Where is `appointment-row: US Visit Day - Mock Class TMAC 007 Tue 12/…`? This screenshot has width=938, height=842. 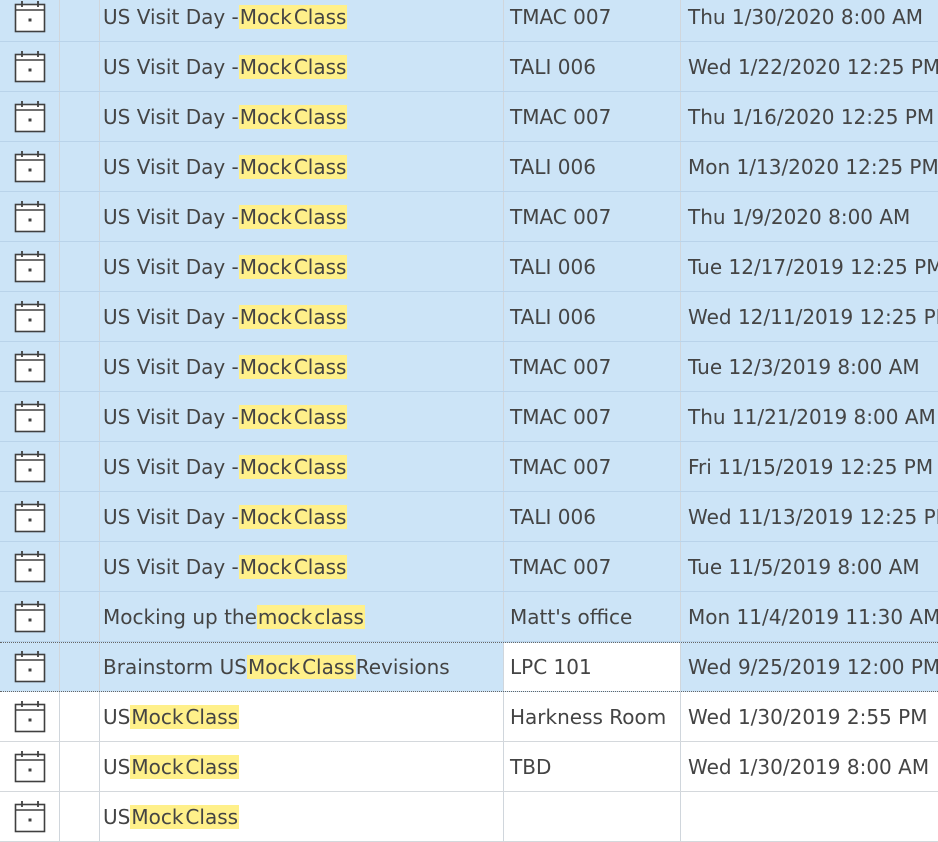
appointment-row: US Visit Day - Mock Class TMAC 007 Tue 12/… is located at coordinates (469, 367).